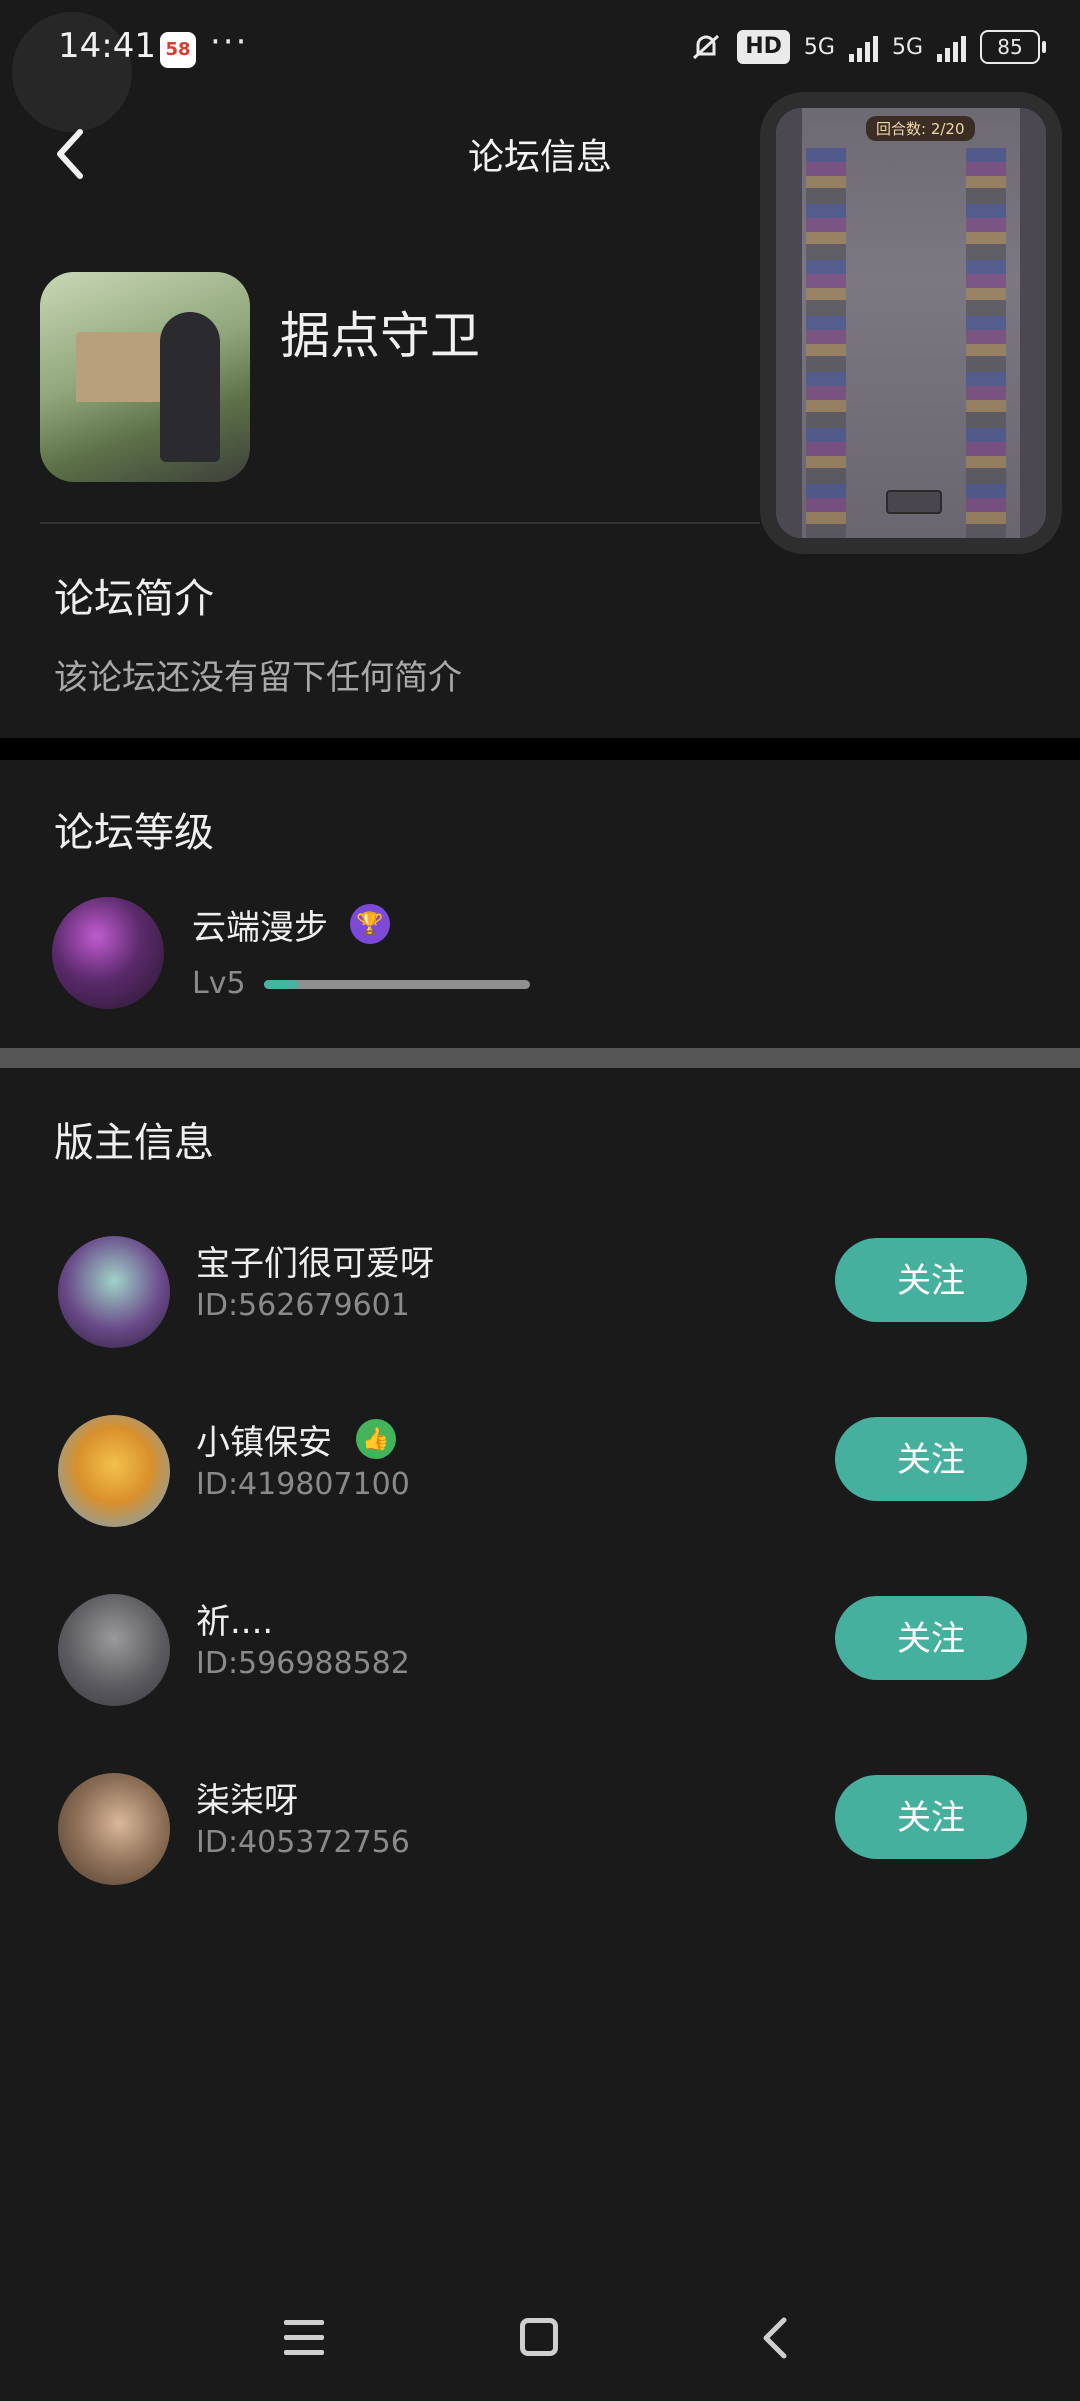 The height and width of the screenshot is (2401, 1080). What do you see at coordinates (303, 1305) in the screenshot?
I see `moderator-id: ID:562679601` at bounding box center [303, 1305].